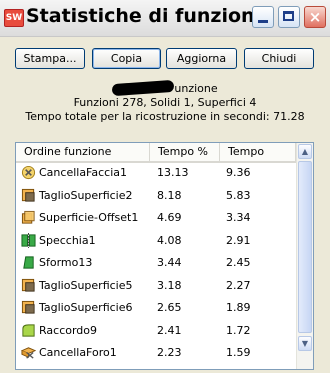 This screenshot has width=330, height=373. What do you see at coordinates (86, 307) in the screenshot?
I see `feature-name: TaglioSuperficie6` at bounding box center [86, 307].